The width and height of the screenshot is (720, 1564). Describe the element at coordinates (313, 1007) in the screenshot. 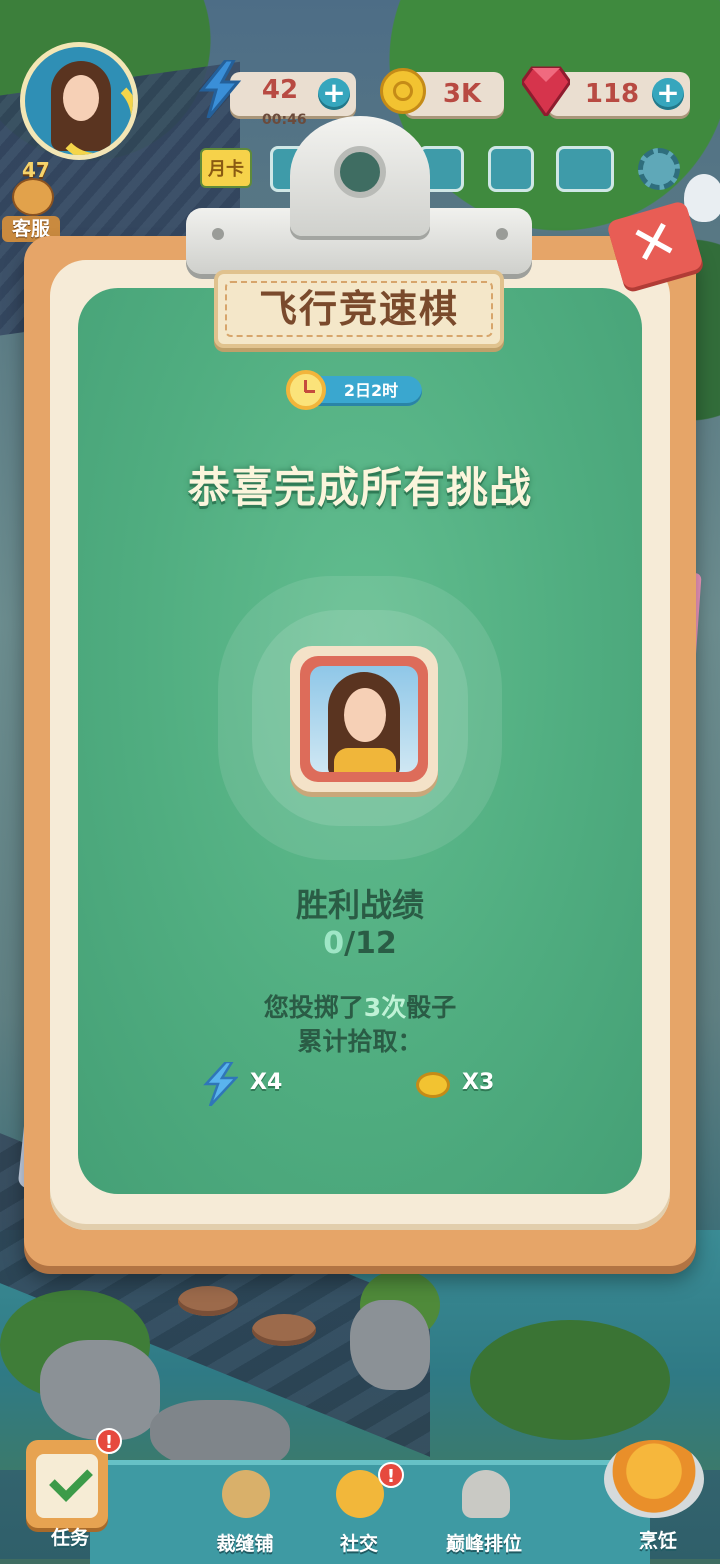

I see `dice-prefix: 您投掷了` at that location.